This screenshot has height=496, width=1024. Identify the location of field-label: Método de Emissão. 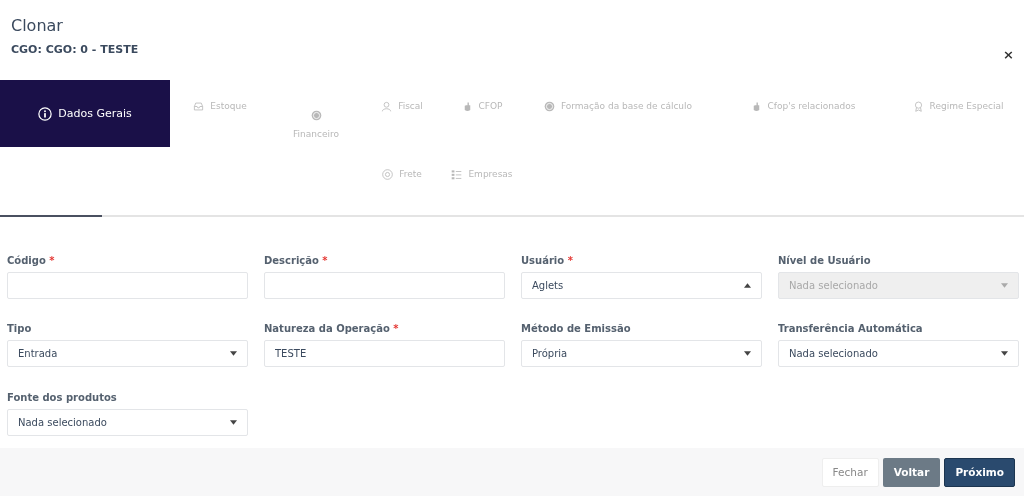
(576, 329).